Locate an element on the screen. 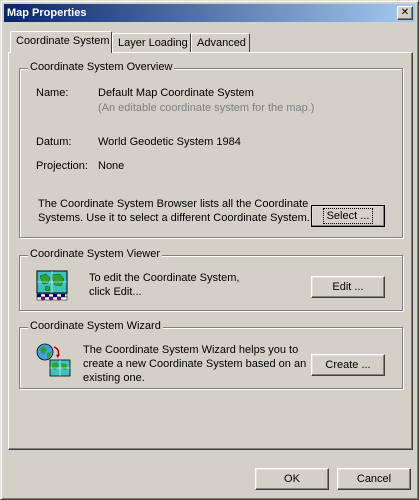 Image resolution: width=419 pixels, height=500 pixels. cancel-button: Cancel is located at coordinates (374, 479).